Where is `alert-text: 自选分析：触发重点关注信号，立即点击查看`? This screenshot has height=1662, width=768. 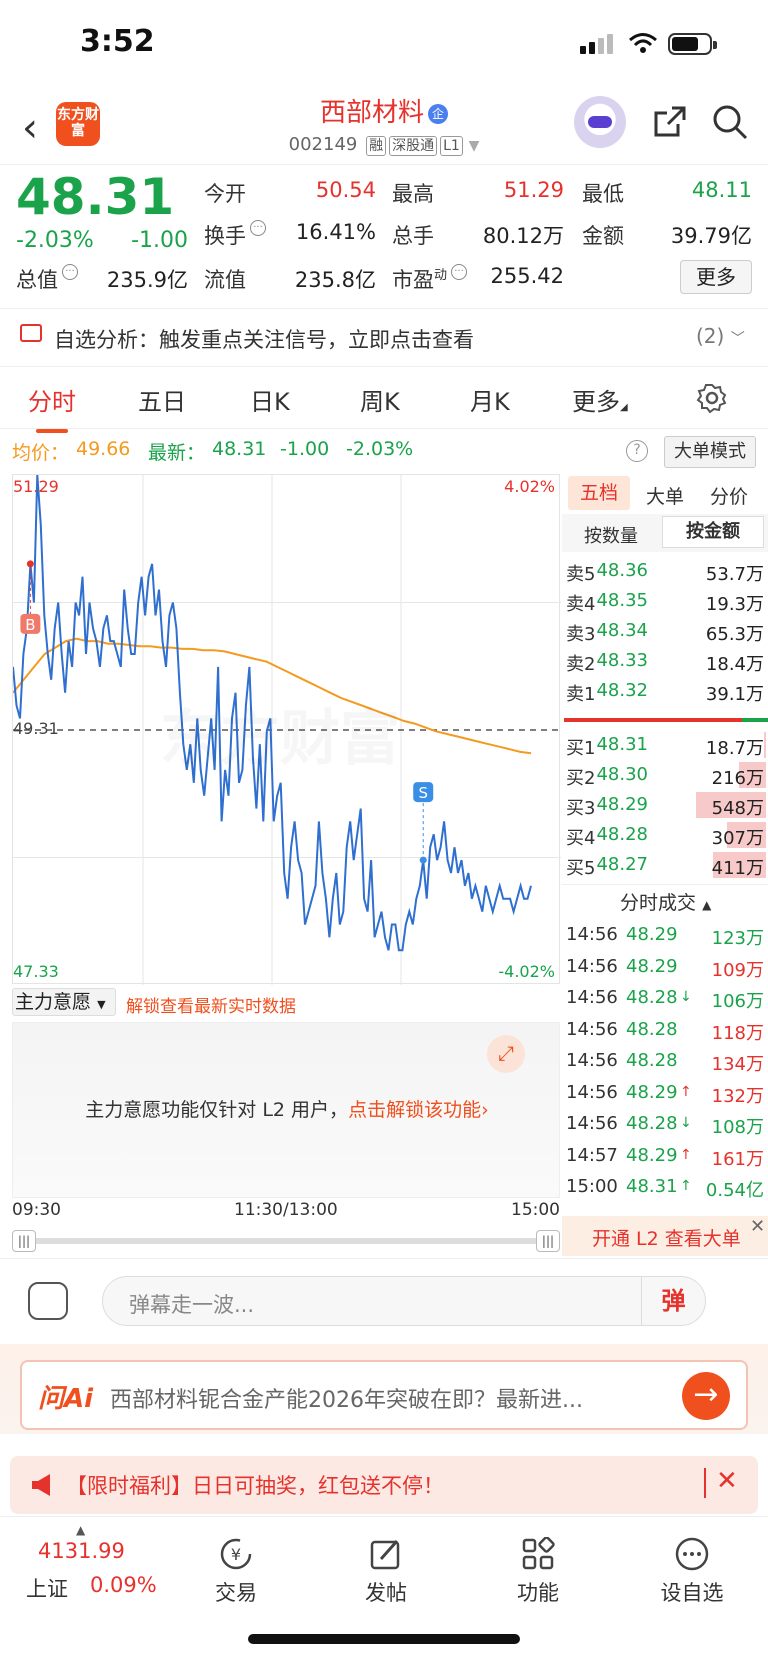
alert-text: 自选分析：触发重点关注信号，立即点击查看 is located at coordinates (264, 340).